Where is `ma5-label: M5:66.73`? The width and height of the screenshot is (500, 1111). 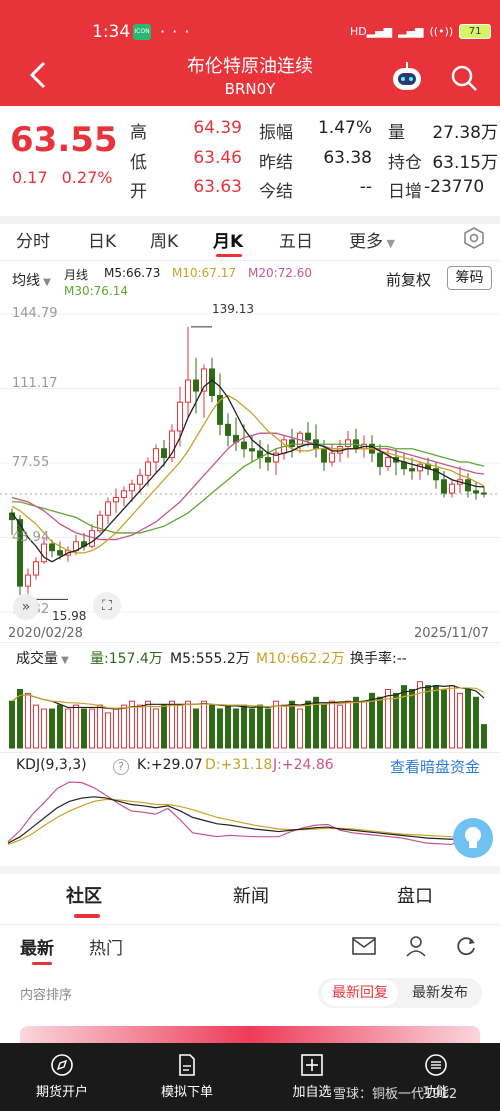
ma5-label: M5:66.73 is located at coordinates (132, 273).